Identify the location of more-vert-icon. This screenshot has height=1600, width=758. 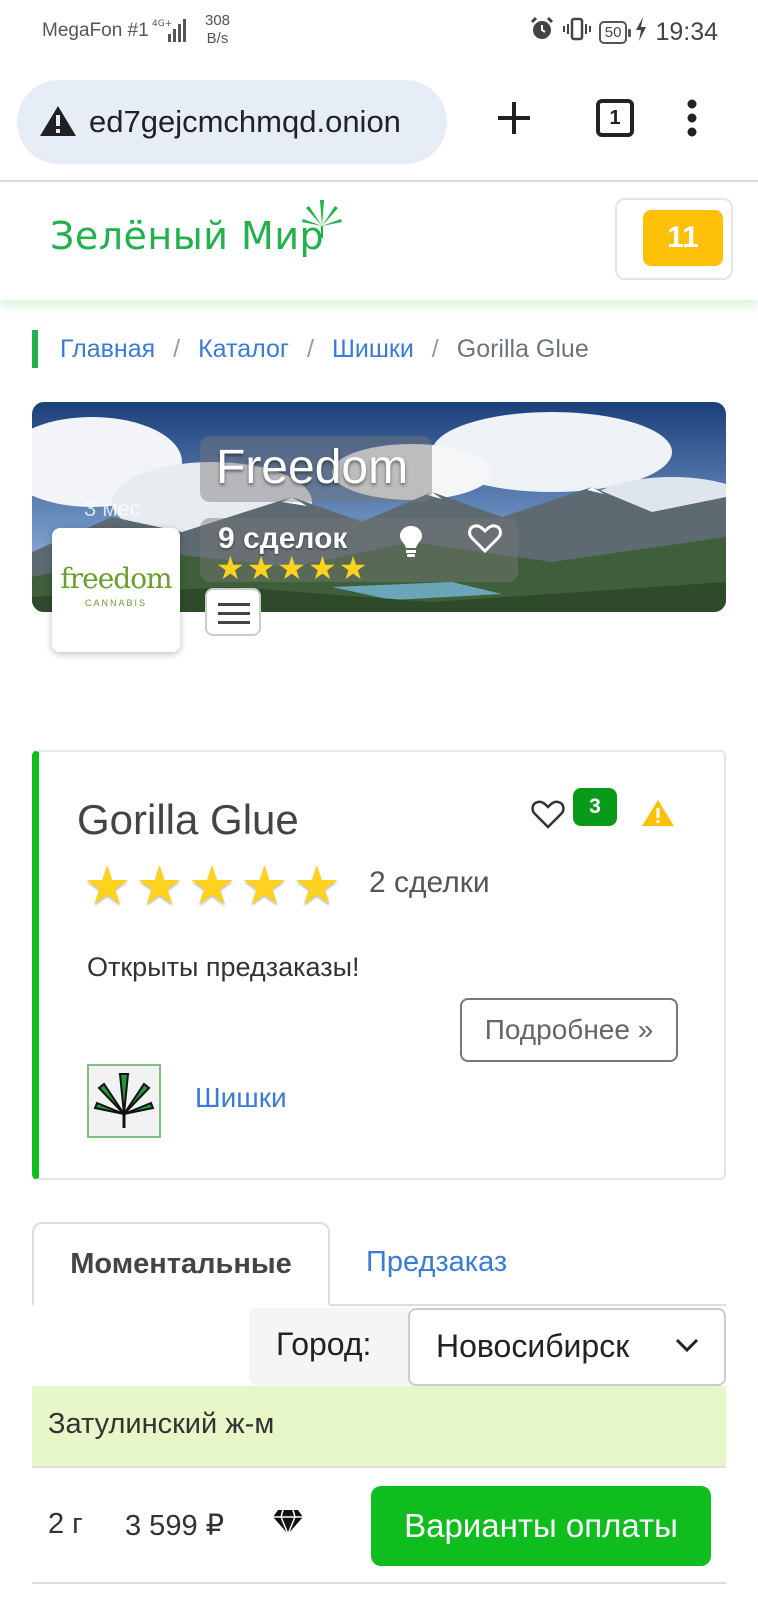
(692, 118).